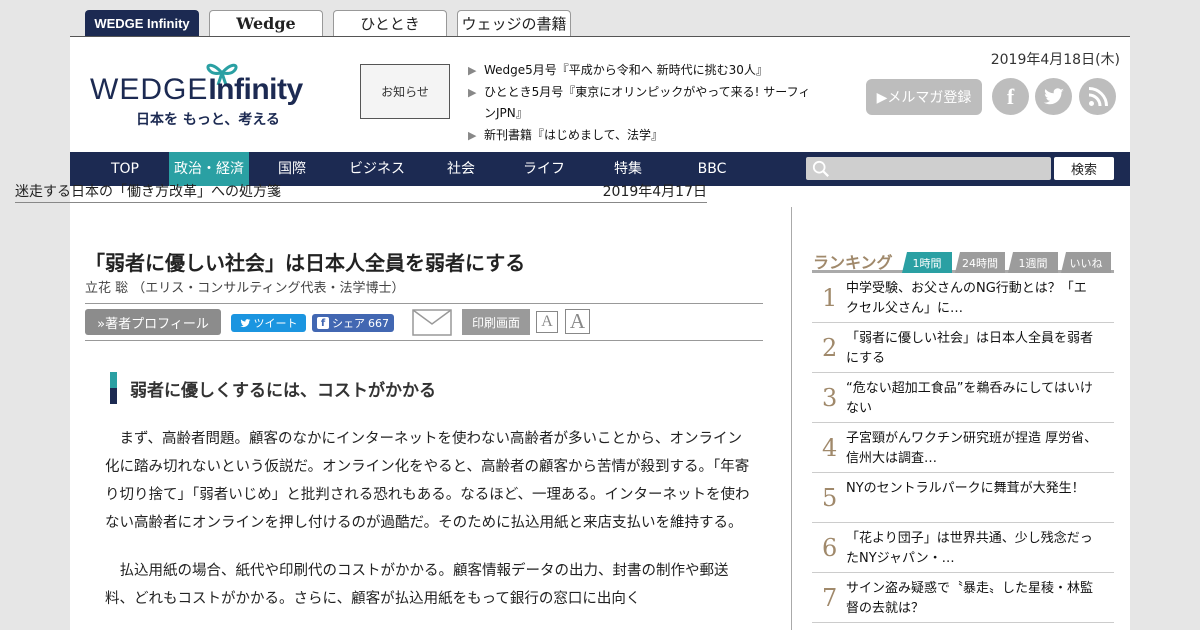 Image resolution: width=1200 pixels, height=630 pixels. I want to click on ranking-item: 7 サイン盗み疑惑で〝暴走〟した星稜・林監督の去就は？, so click(963, 598).